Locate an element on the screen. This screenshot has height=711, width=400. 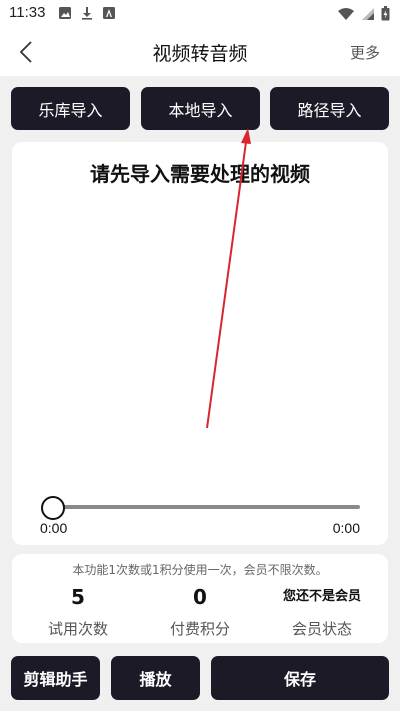
status-bar: 11:33 is located at coordinates (200, 14).